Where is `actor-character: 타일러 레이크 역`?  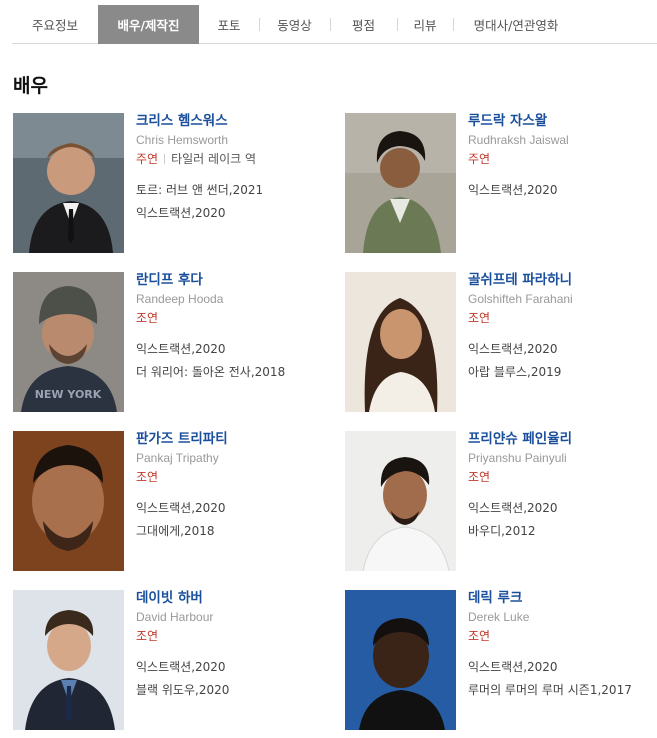
actor-character: 타일러 레이크 역 is located at coordinates (214, 159).